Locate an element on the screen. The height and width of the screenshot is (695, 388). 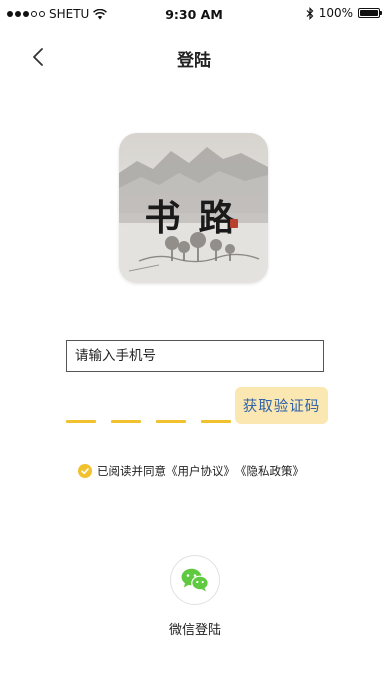
user-agreement-link: 《用户协议》 is located at coordinates (200, 471).